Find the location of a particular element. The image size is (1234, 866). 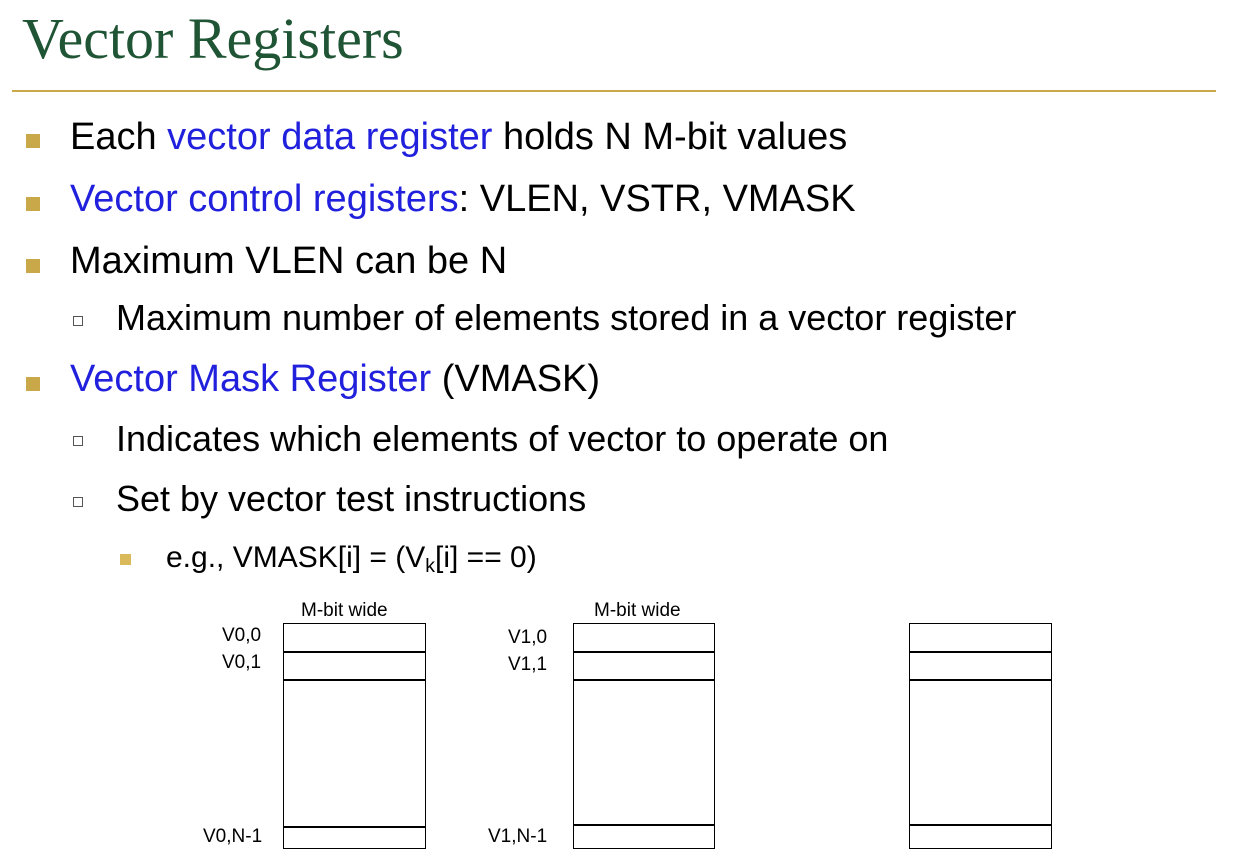

bullet-maximum-vlen: Maximum VLEN can be N is located at coordinates (289, 261).